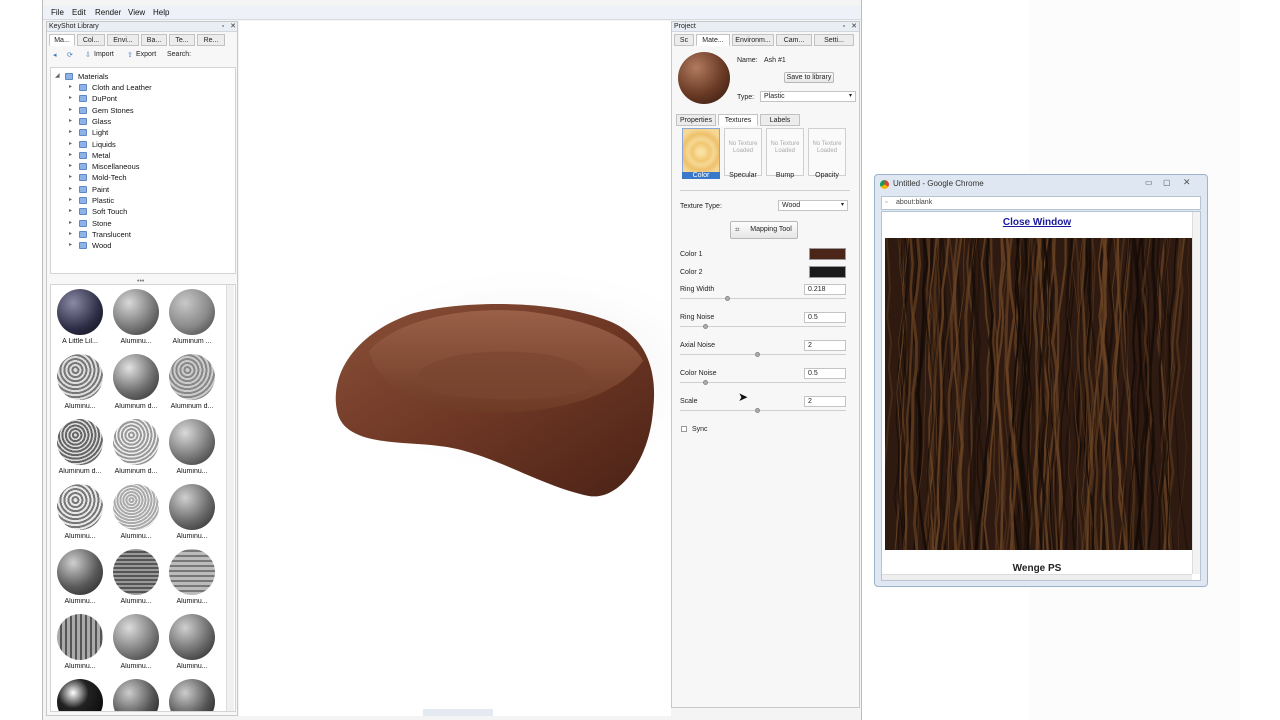  What do you see at coordinates (780, 120) in the screenshot?
I see `tab-labels: Labels` at bounding box center [780, 120].